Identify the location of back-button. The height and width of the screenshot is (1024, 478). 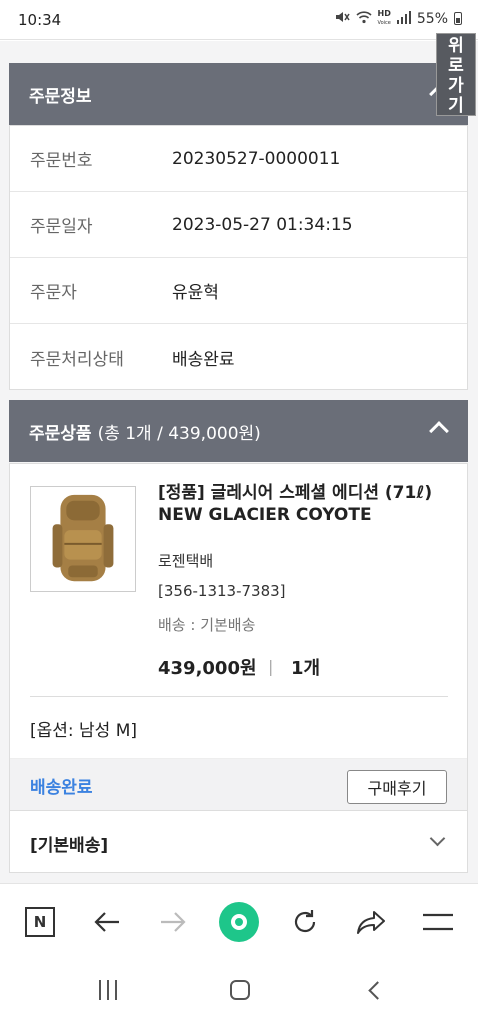
(107, 922).